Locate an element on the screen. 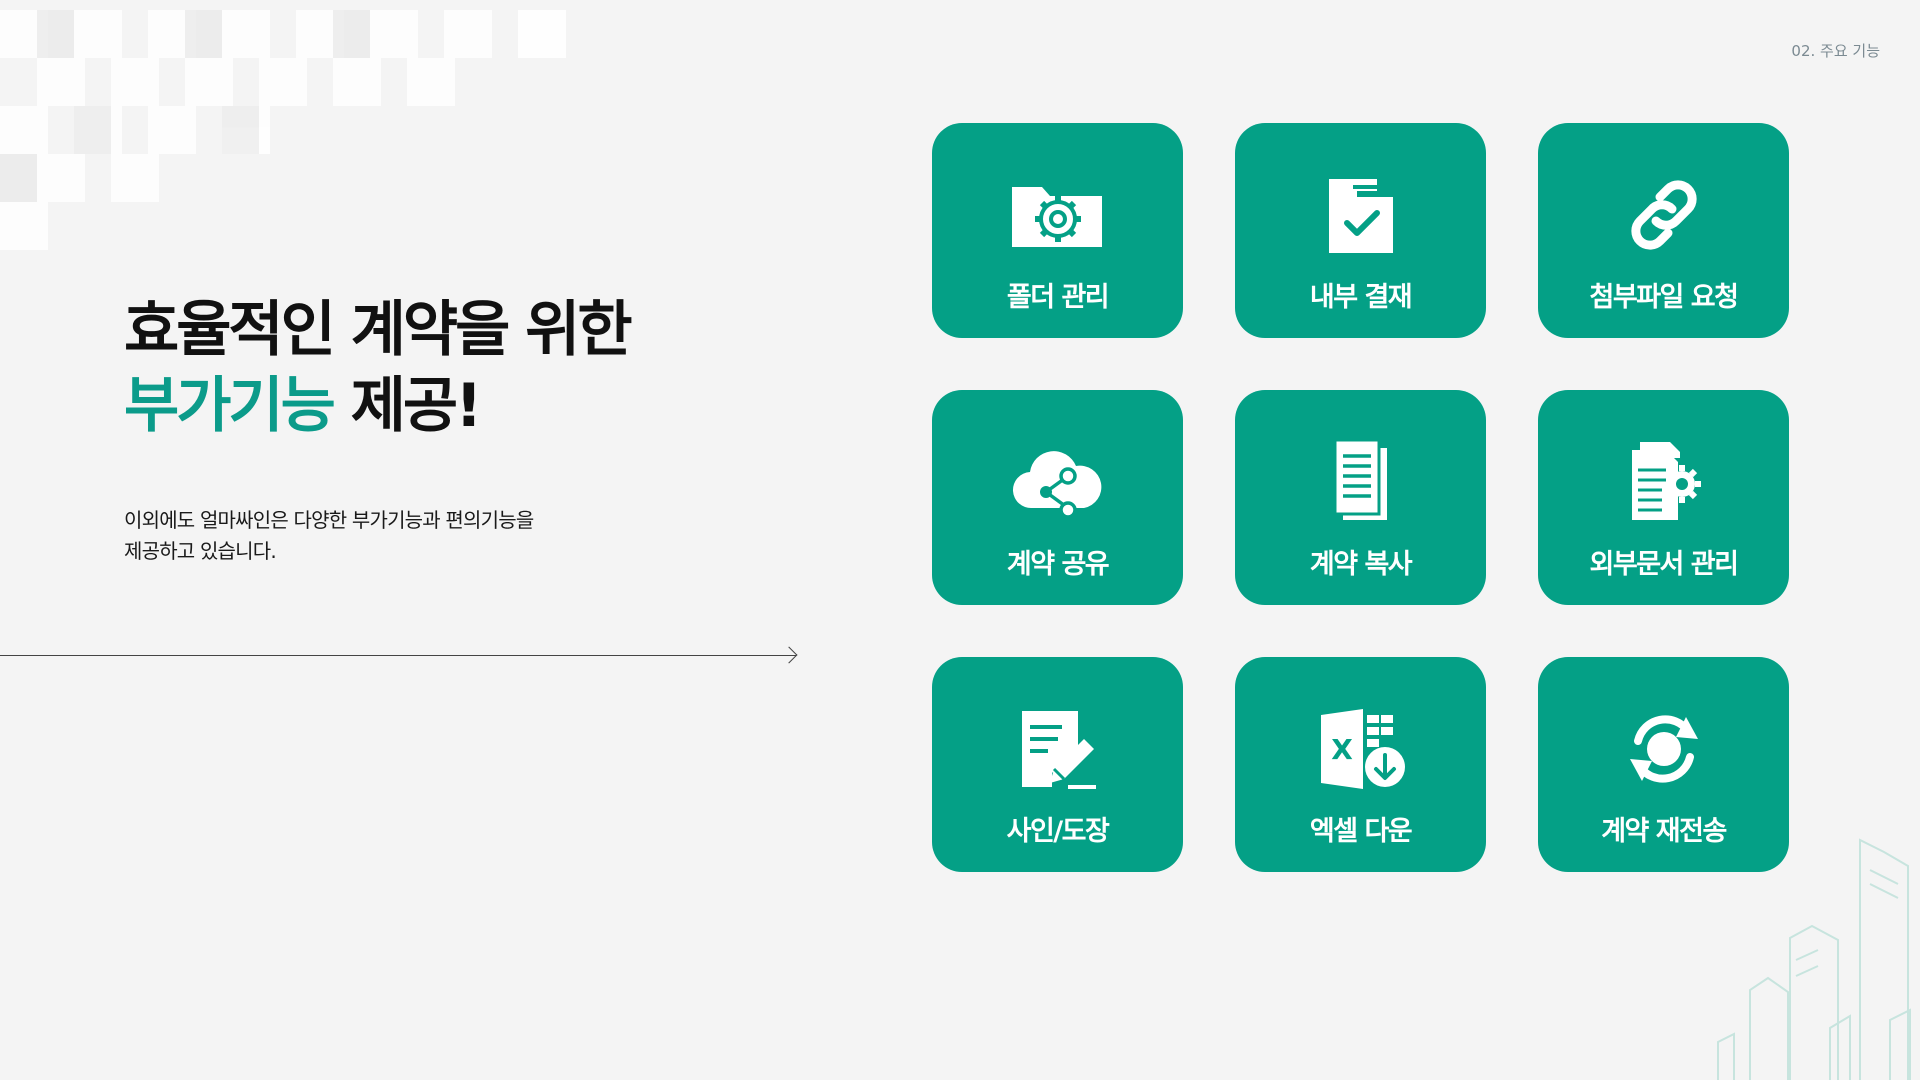 This screenshot has height=1080, width=1920. headline: 효율적인 계약을 위한 부가기능 제공! is located at coordinates (378, 368).